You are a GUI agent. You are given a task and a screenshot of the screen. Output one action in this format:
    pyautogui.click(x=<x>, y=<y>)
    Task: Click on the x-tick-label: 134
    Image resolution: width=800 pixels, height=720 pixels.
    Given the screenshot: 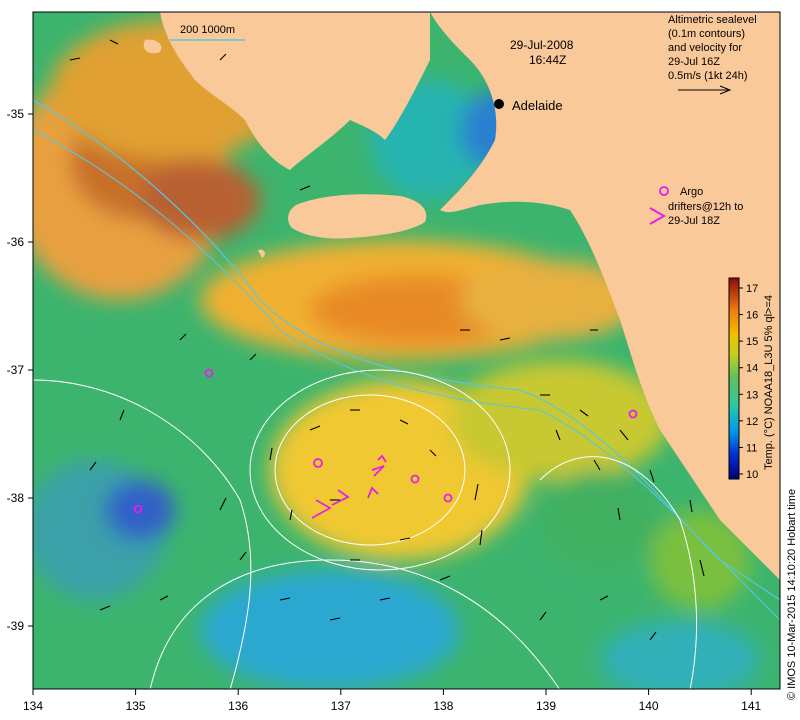 What is the action you would take?
    pyautogui.click(x=33, y=706)
    